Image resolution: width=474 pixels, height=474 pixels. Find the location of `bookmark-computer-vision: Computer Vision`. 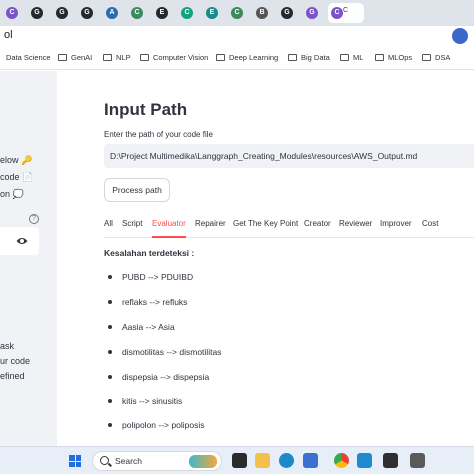

bookmark-computer-vision: Computer Vision is located at coordinates (174, 57).